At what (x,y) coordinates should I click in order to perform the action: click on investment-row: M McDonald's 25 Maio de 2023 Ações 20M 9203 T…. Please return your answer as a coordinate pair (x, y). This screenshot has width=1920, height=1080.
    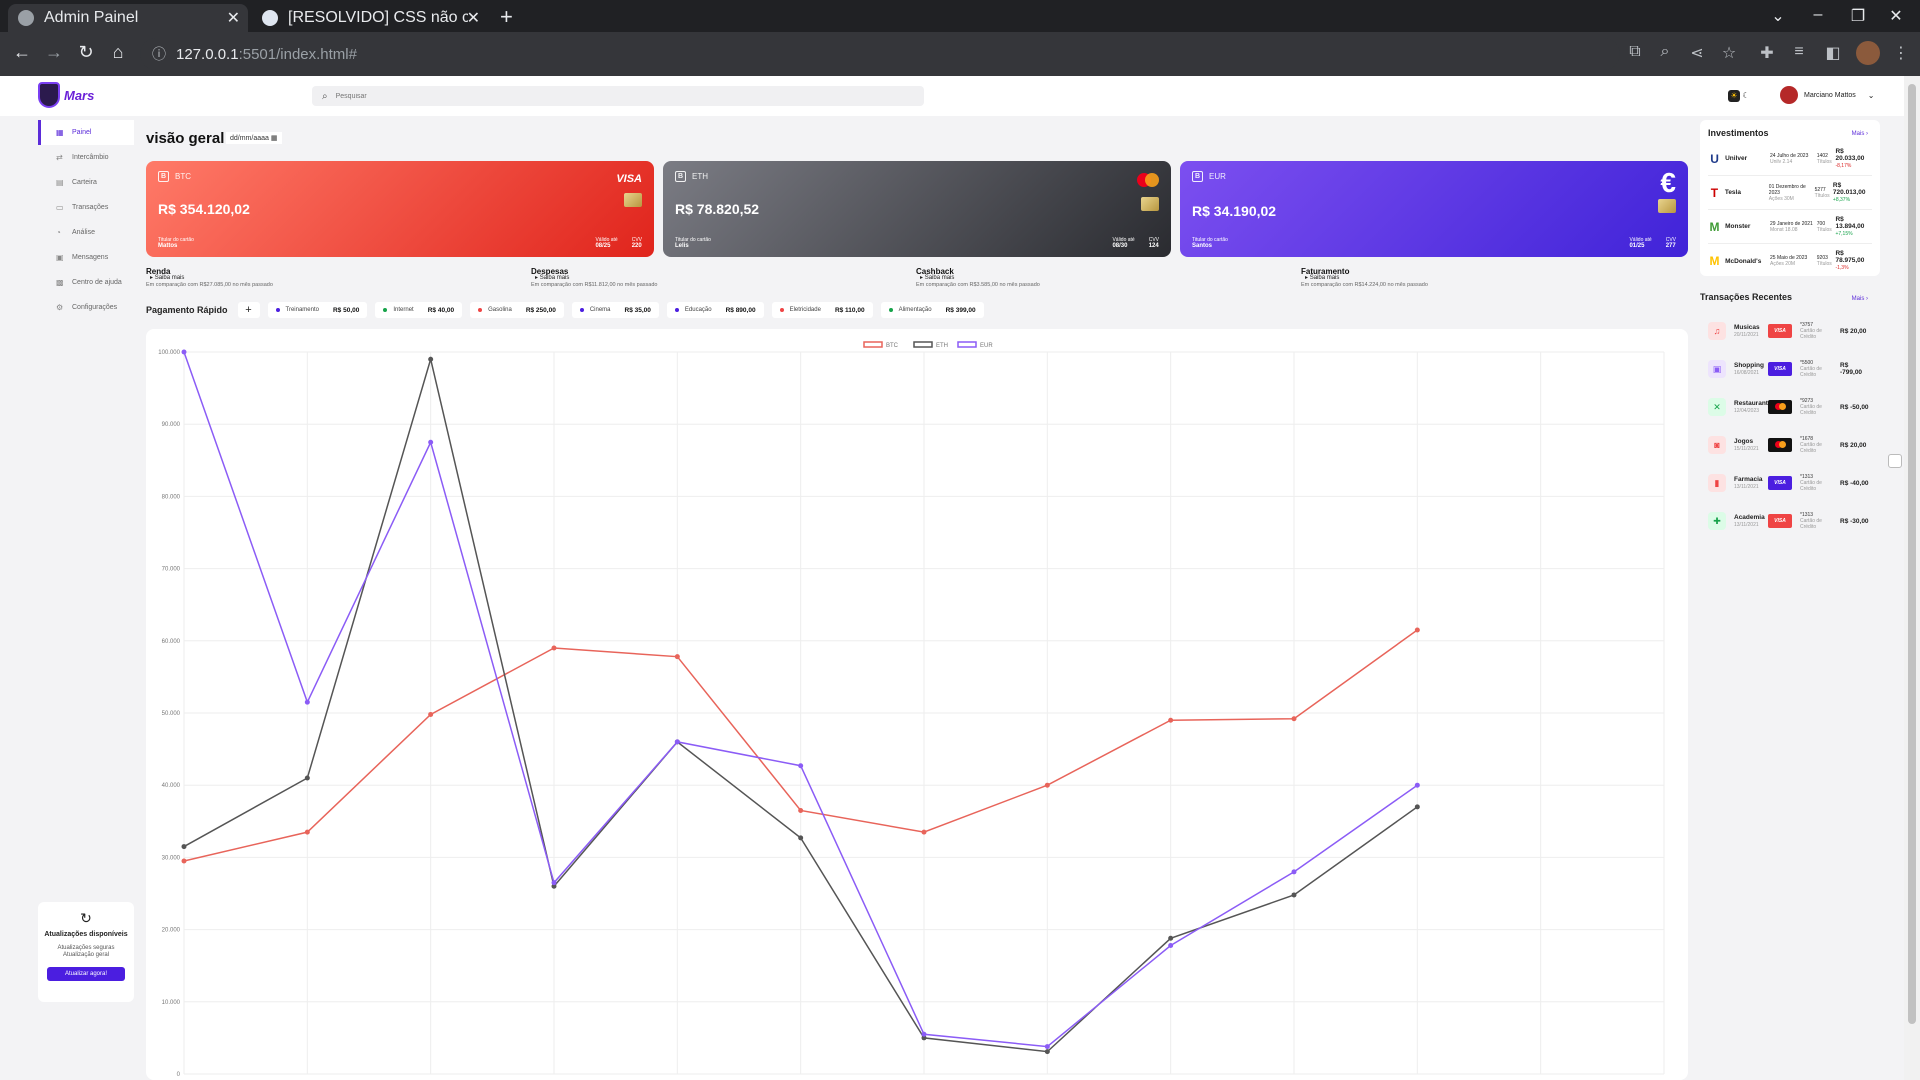
    Looking at the image, I should click on (1790, 261).